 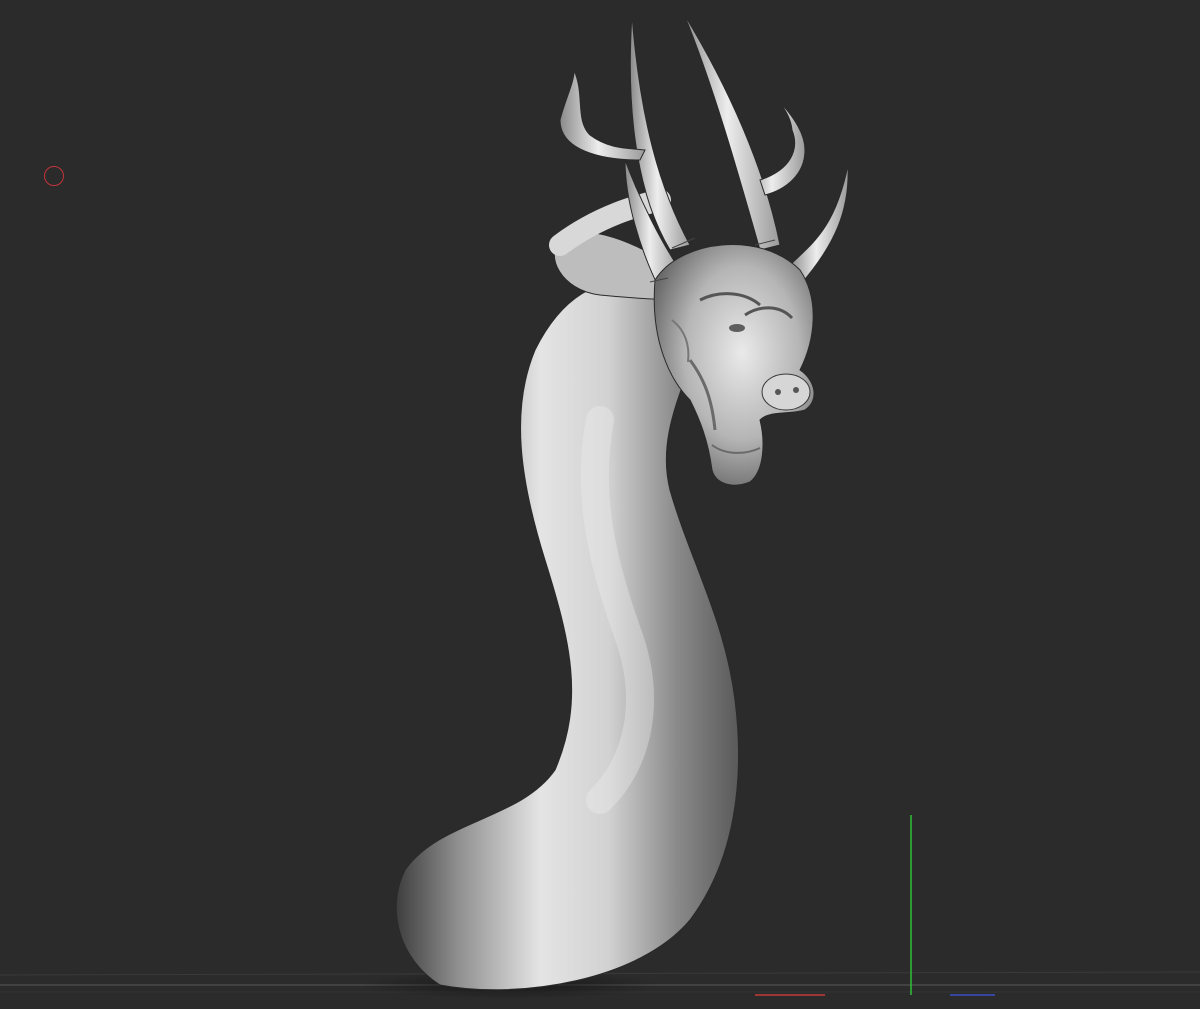 What do you see at coordinates (786, 392) in the screenshot?
I see `dragon-snout` at bounding box center [786, 392].